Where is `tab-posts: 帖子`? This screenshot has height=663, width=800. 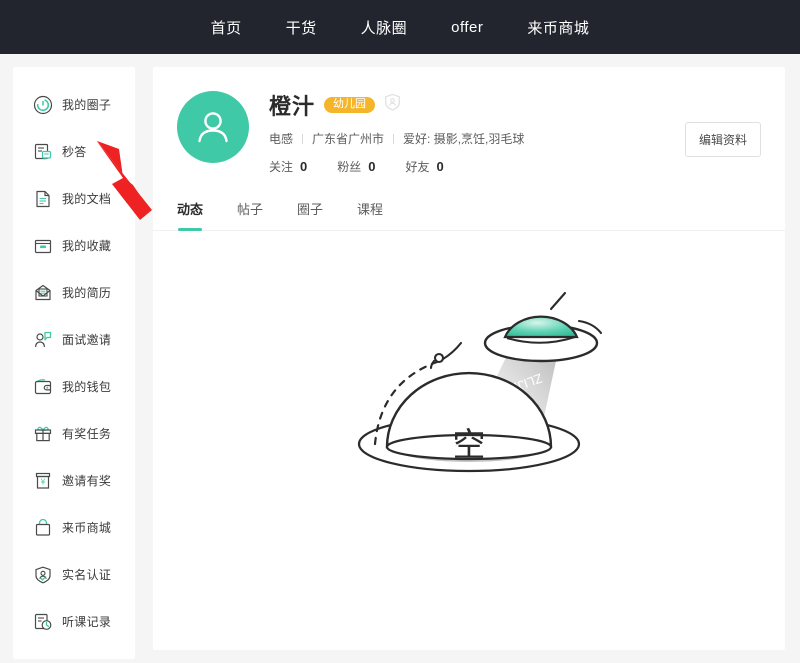
tab-posts: 帖子 is located at coordinates (250, 214).